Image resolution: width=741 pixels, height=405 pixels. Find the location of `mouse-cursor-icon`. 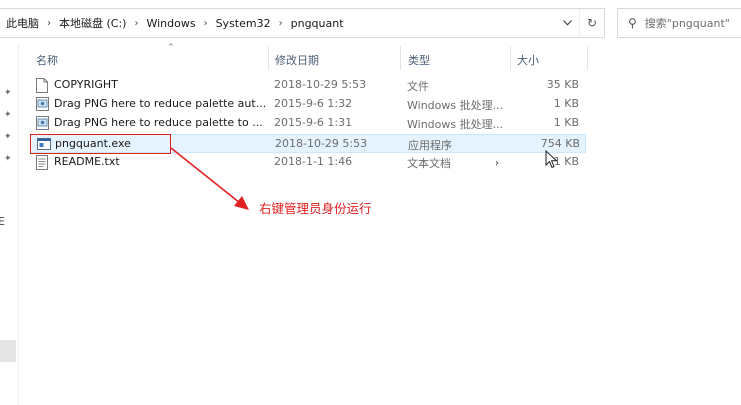

mouse-cursor-icon is located at coordinates (551, 159).